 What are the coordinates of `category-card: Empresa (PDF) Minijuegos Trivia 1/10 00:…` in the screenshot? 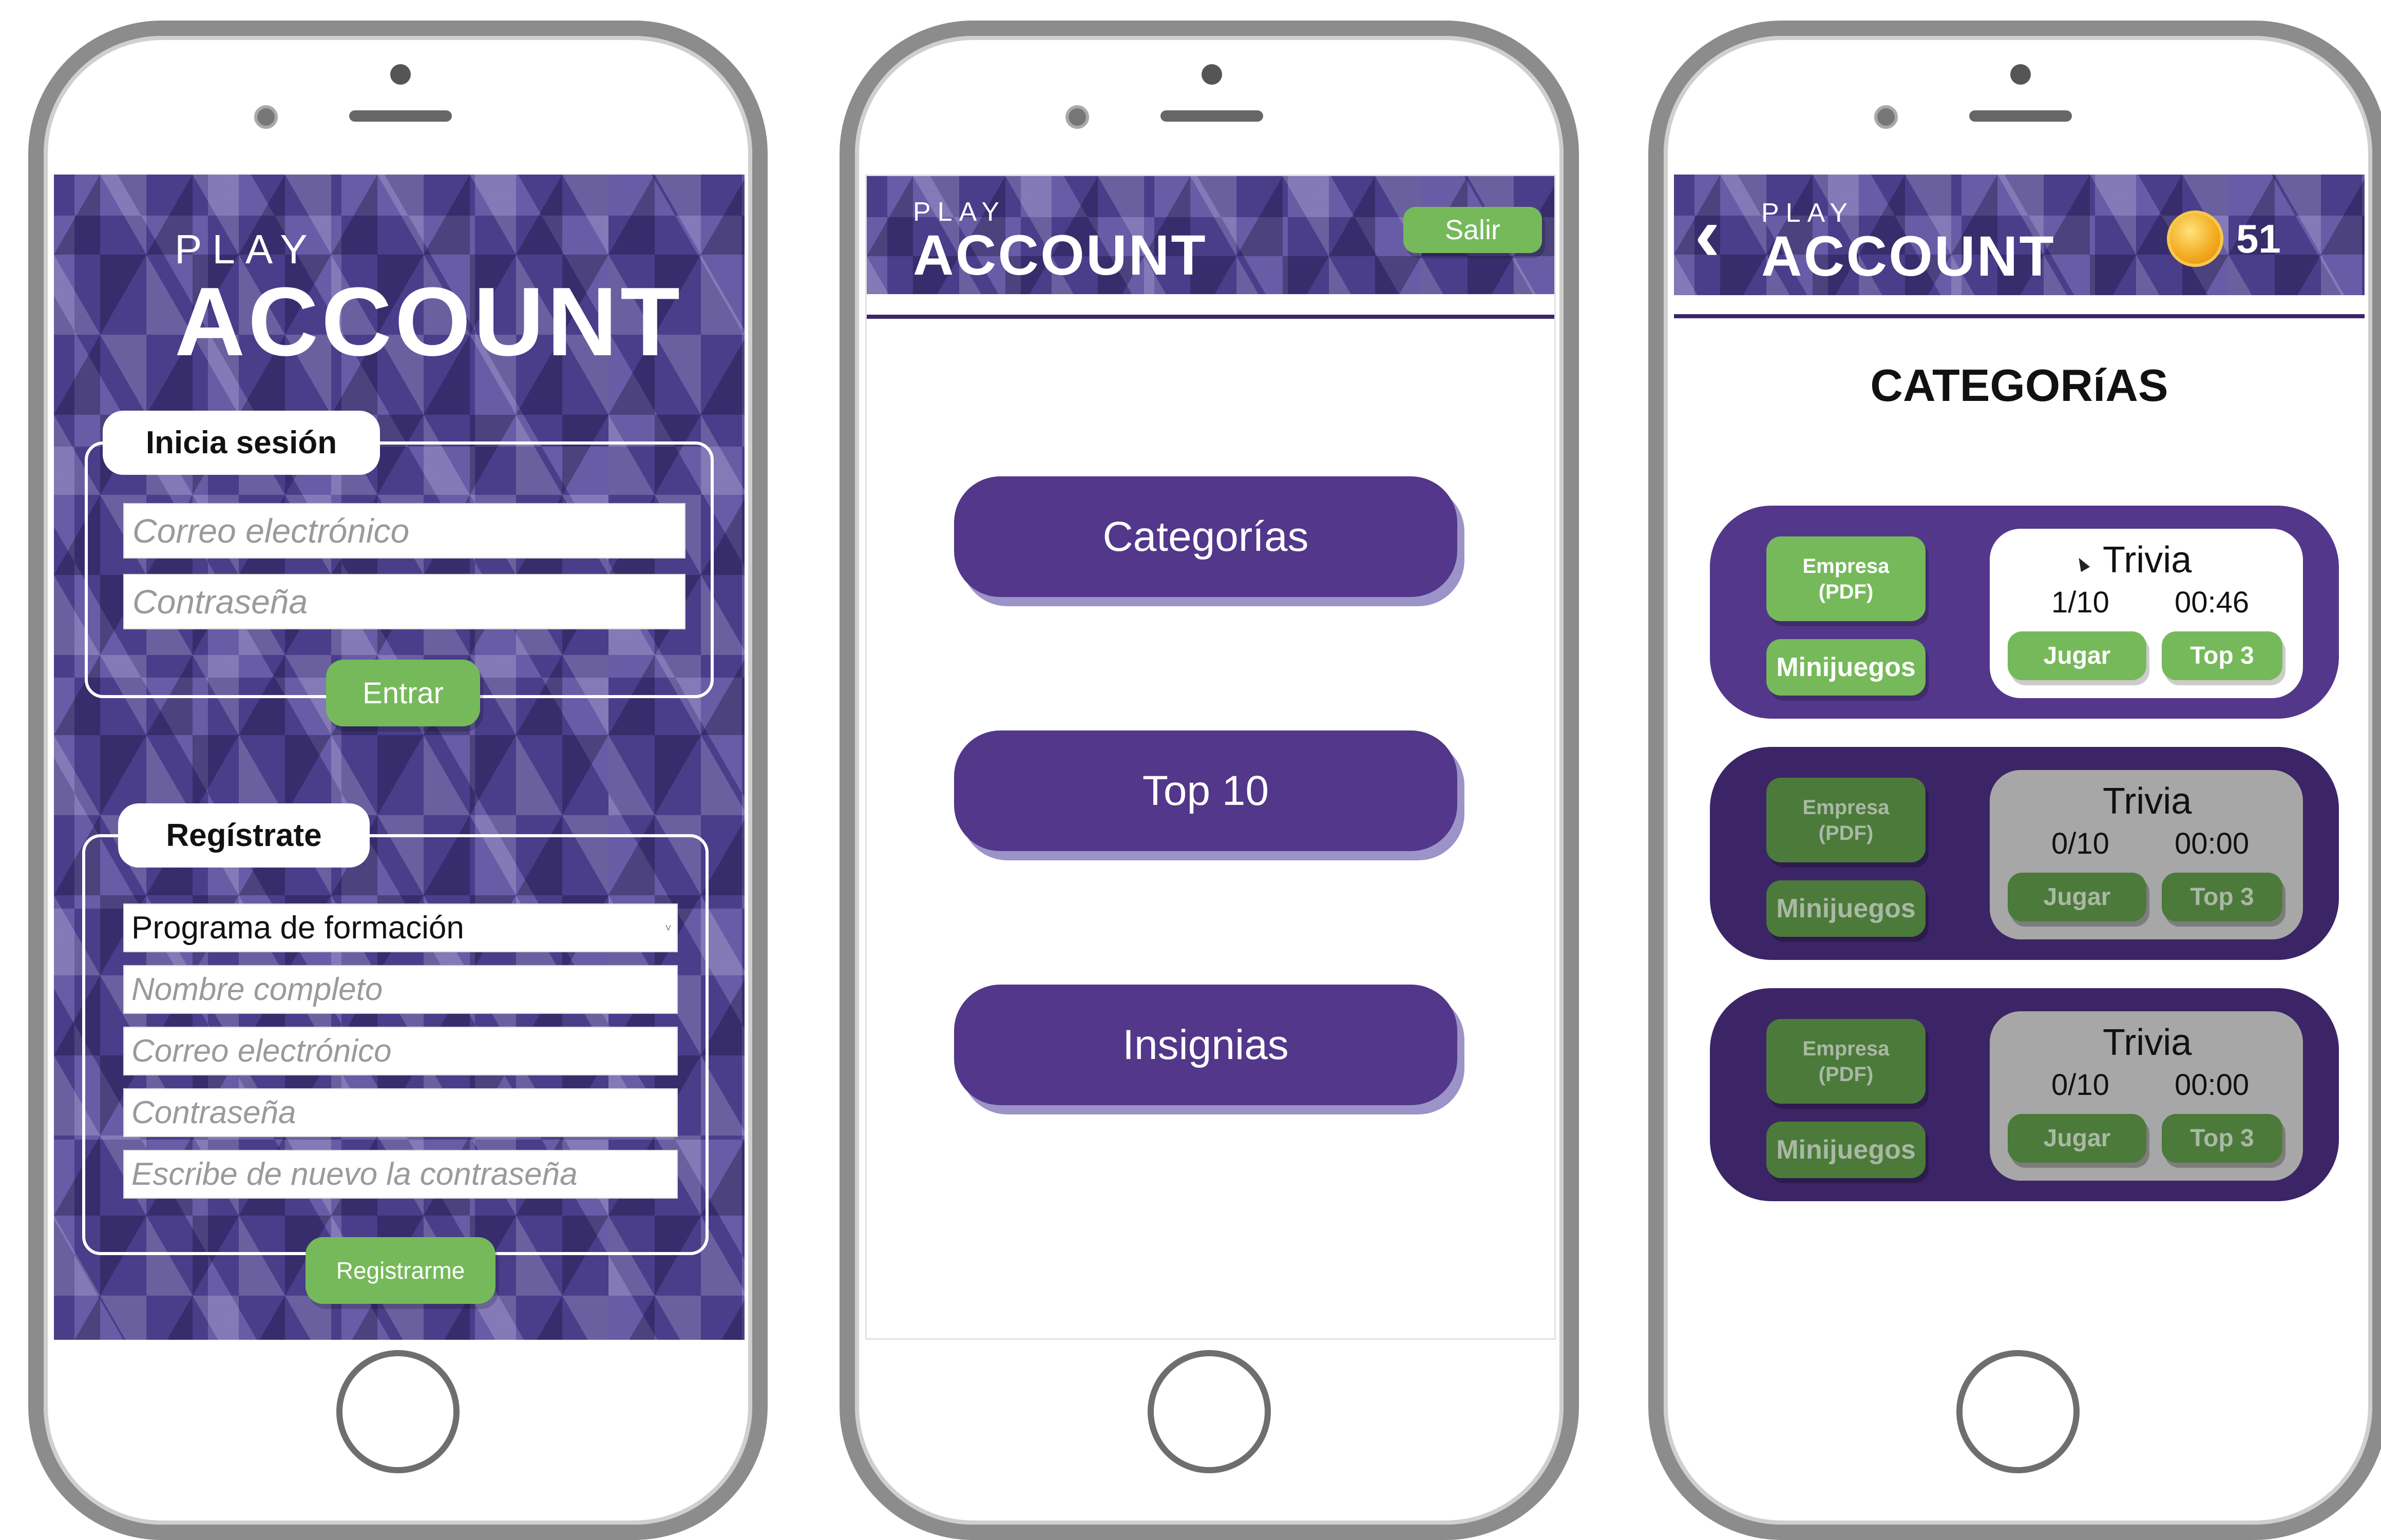 It's located at (2024, 612).